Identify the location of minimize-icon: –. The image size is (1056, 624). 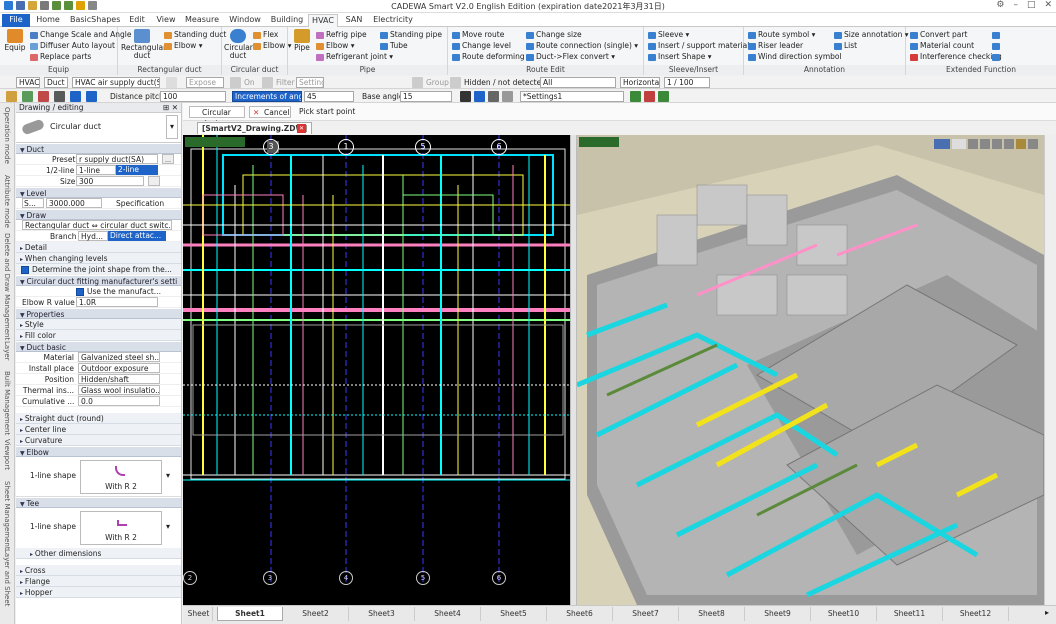
(1015, 5).